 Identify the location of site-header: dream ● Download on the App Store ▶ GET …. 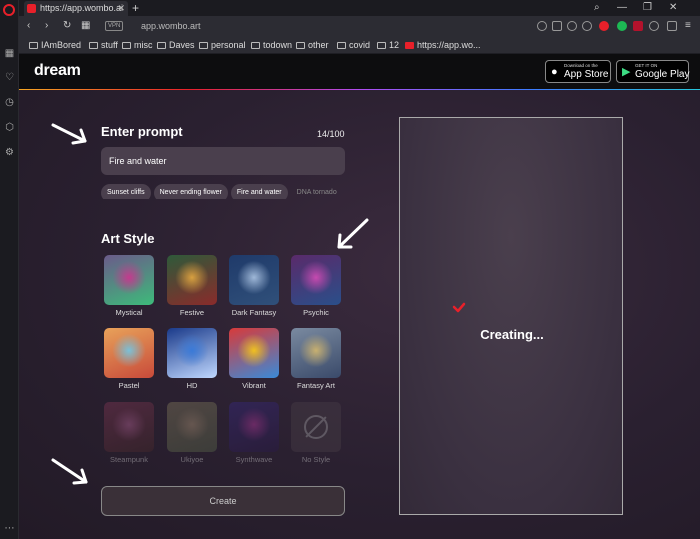
(359, 72).